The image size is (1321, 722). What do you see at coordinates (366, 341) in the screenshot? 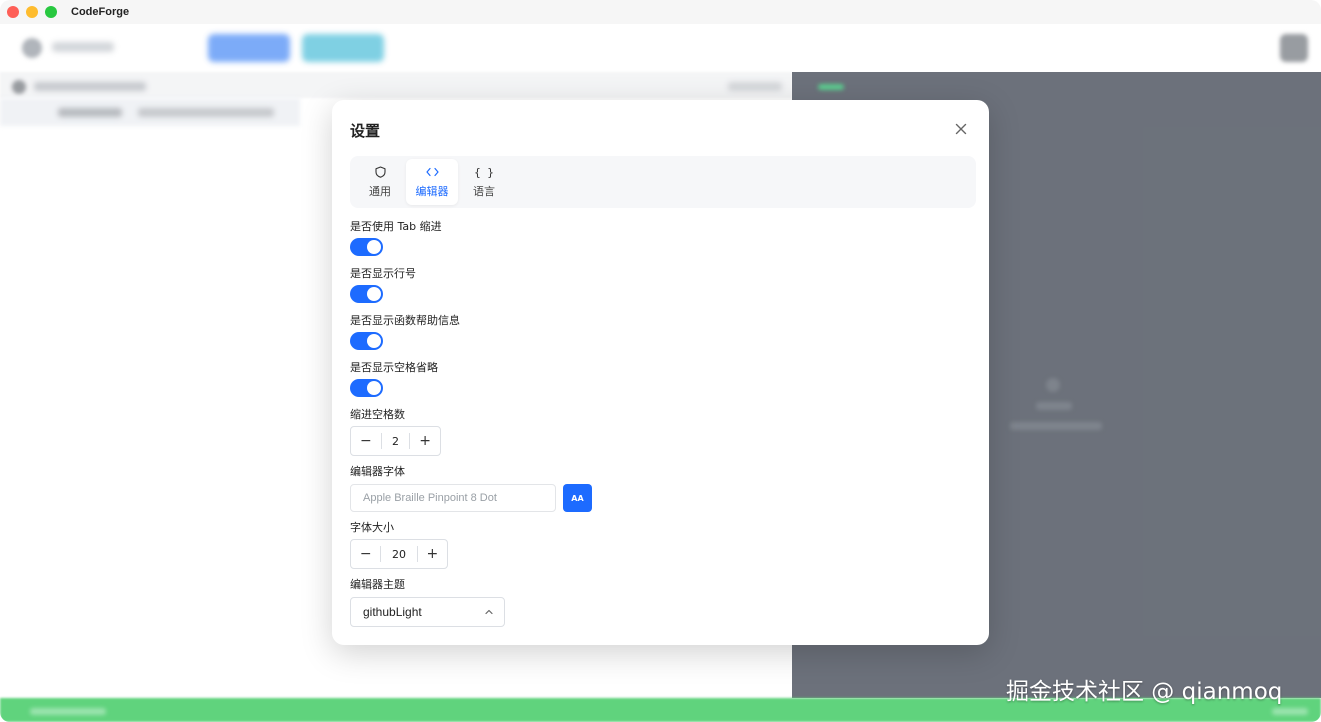
I see `show-function-help-toggle` at bounding box center [366, 341].